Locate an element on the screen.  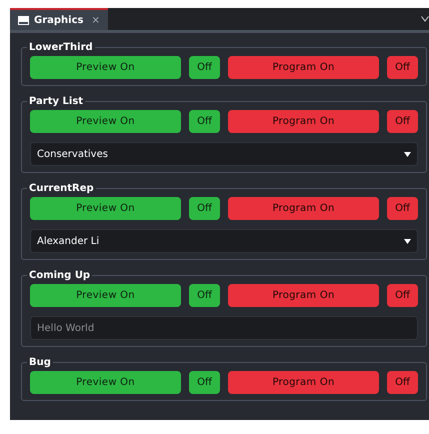
chevron-down-icon is located at coordinates (425, 19).